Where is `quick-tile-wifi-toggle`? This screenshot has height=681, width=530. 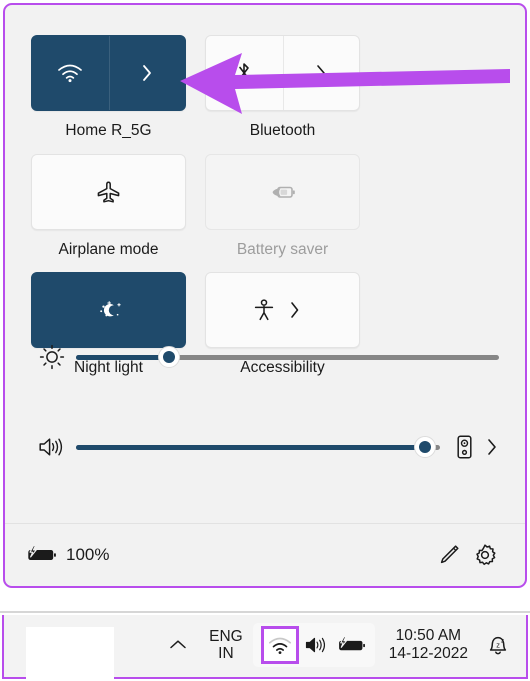 quick-tile-wifi-toggle is located at coordinates (71, 73).